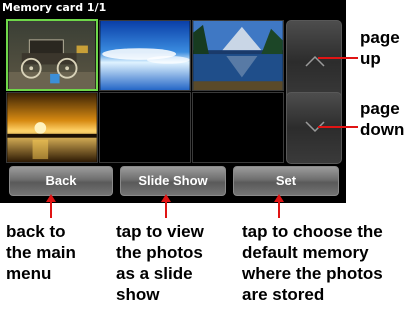 The width and height of the screenshot is (416, 315). Describe the element at coordinates (338, 58) in the screenshot. I see `page-up-pointer-line` at that location.